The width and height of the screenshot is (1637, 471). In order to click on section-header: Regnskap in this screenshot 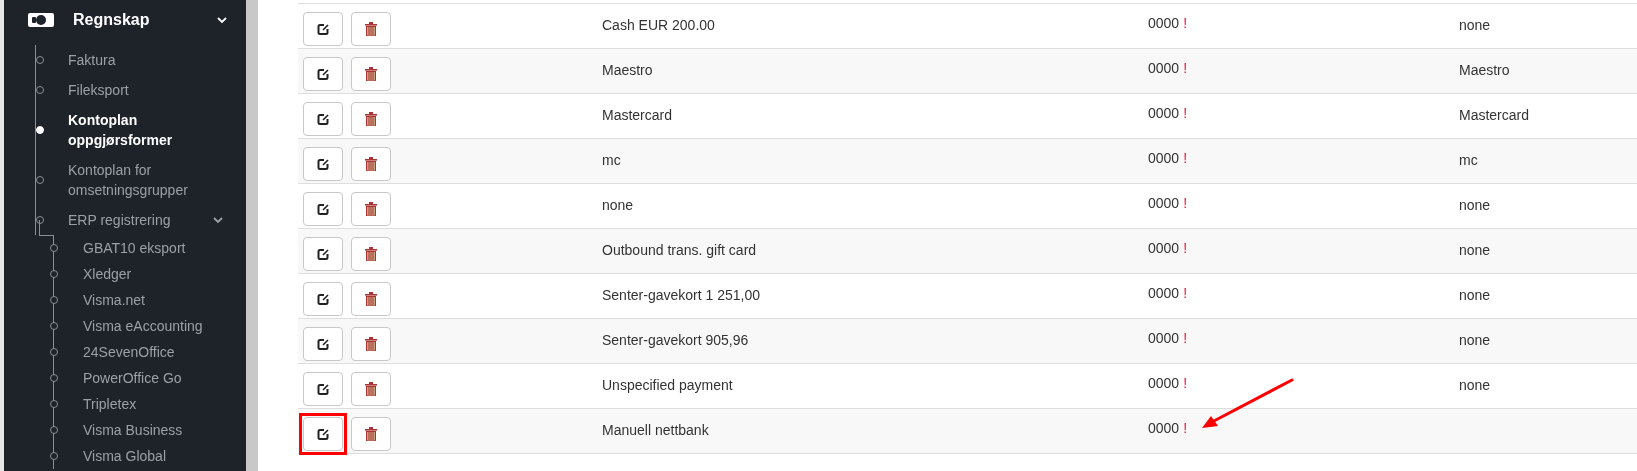, I will do `click(125, 20)`.